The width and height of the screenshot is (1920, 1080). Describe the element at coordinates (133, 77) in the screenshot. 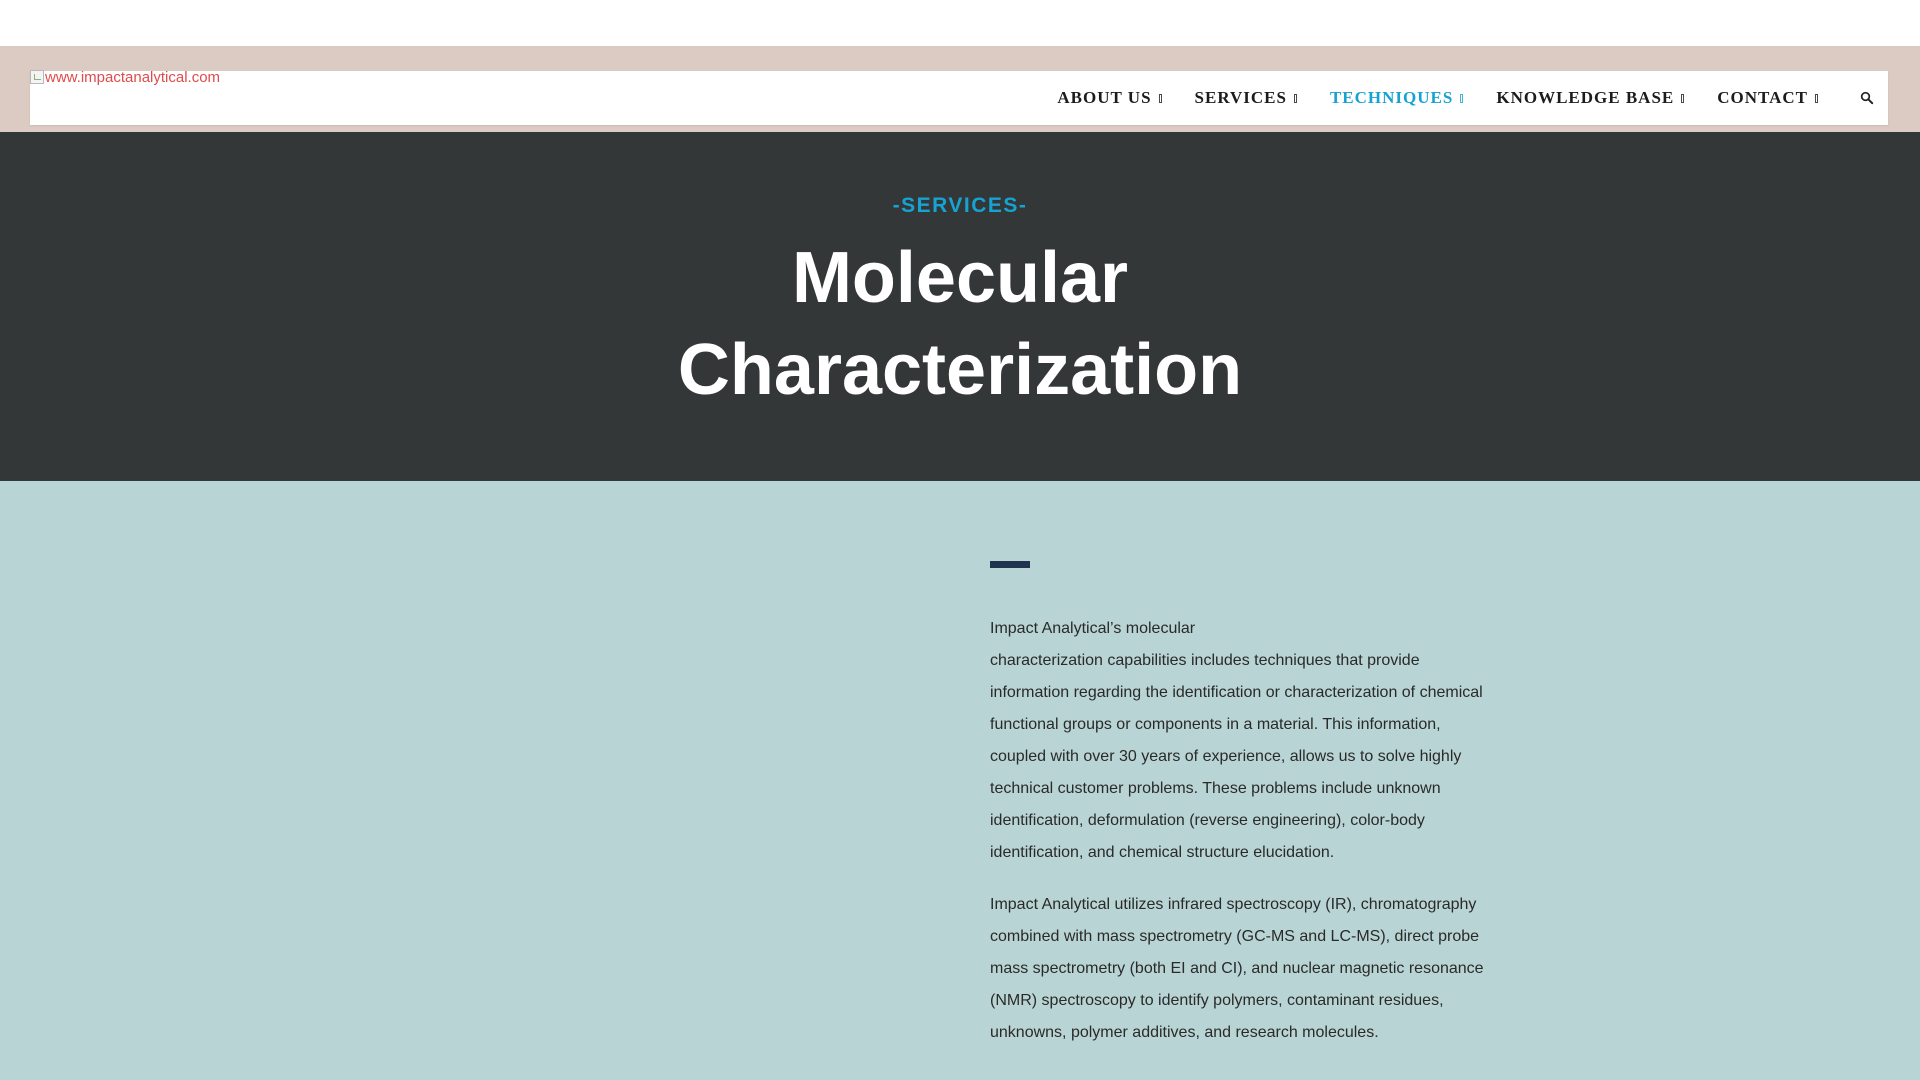

I see `logo-alt-text: www.impactanalytical.com` at that location.